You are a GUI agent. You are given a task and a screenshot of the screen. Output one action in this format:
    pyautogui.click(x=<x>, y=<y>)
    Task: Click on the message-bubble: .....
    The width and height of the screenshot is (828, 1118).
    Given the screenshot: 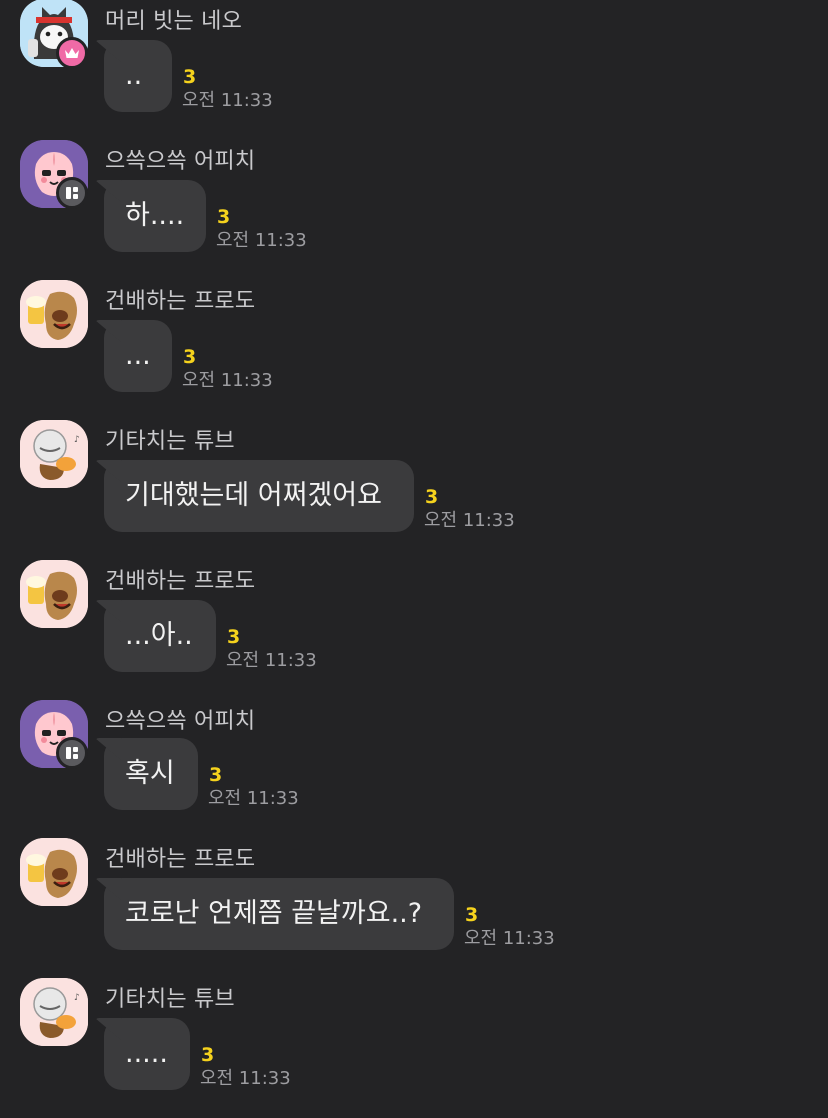 What is the action you would take?
    pyautogui.click(x=147, y=1054)
    